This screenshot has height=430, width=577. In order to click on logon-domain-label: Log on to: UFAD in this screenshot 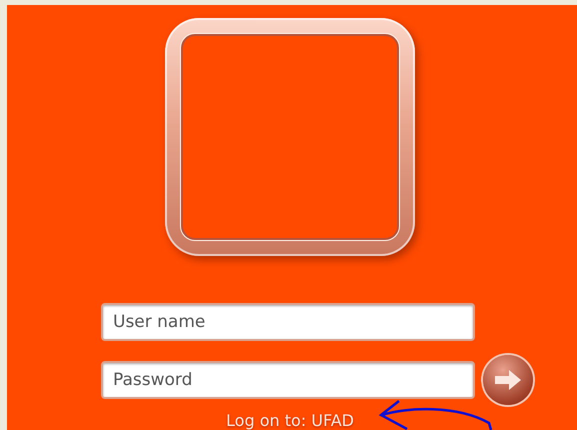, I will do `click(290, 420)`.